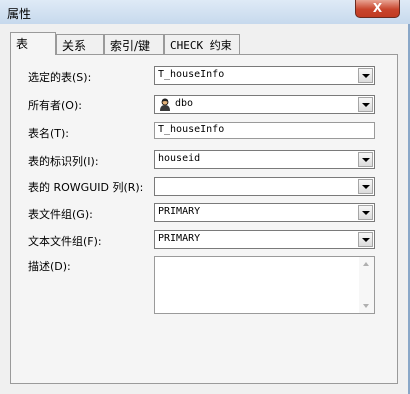  Describe the element at coordinates (184, 103) in the screenshot. I see `owner-value: dbo` at that location.